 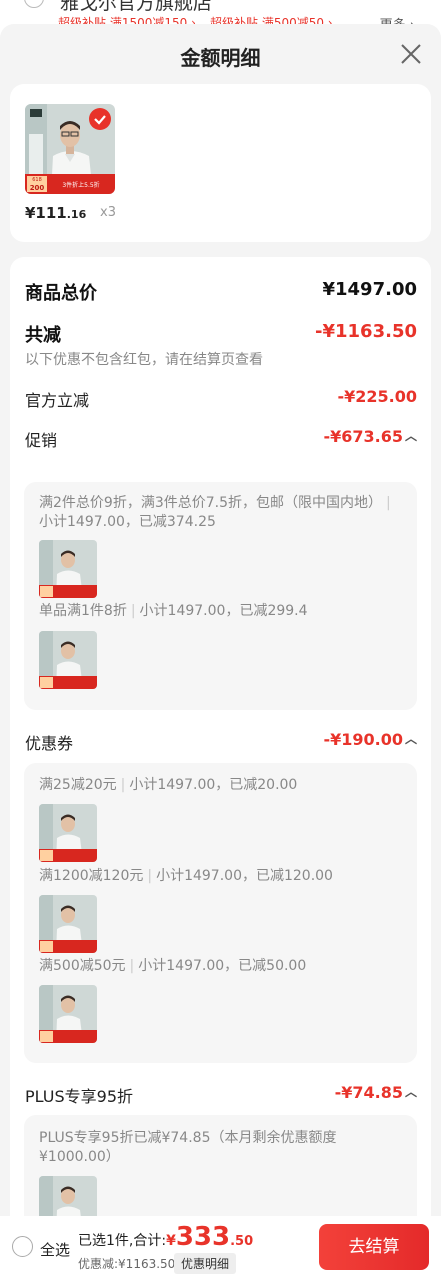 I want to click on sheet-title: 金额明细, so click(x=220, y=58).